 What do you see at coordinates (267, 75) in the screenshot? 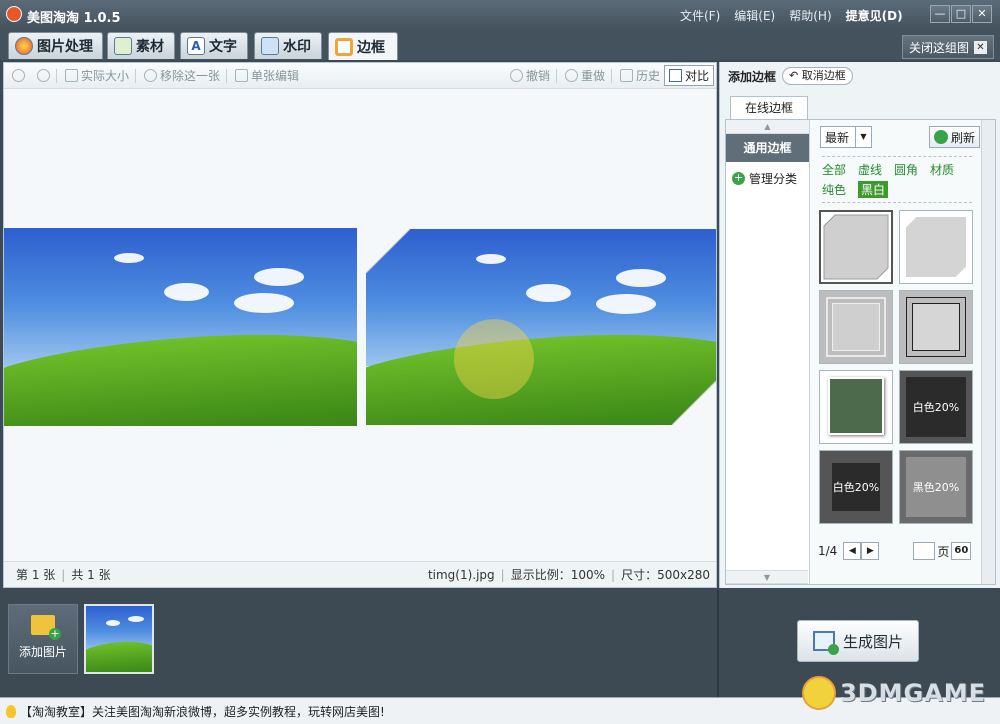
I see `single-edit-button: 单张编辑` at bounding box center [267, 75].